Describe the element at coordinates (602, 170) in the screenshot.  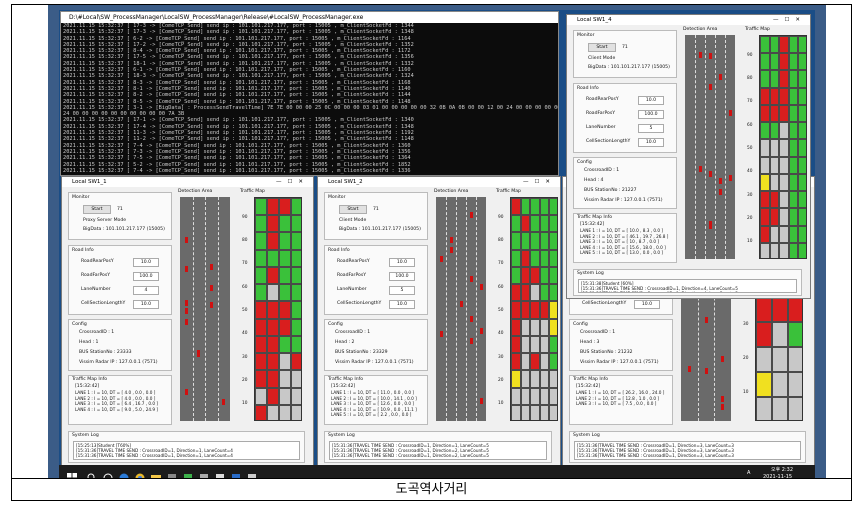
I see `crossroad-label: CrossroadID : 1` at that location.